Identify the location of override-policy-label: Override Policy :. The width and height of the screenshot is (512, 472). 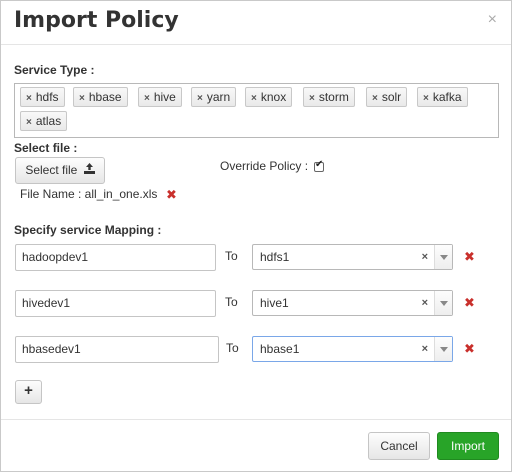
(264, 166).